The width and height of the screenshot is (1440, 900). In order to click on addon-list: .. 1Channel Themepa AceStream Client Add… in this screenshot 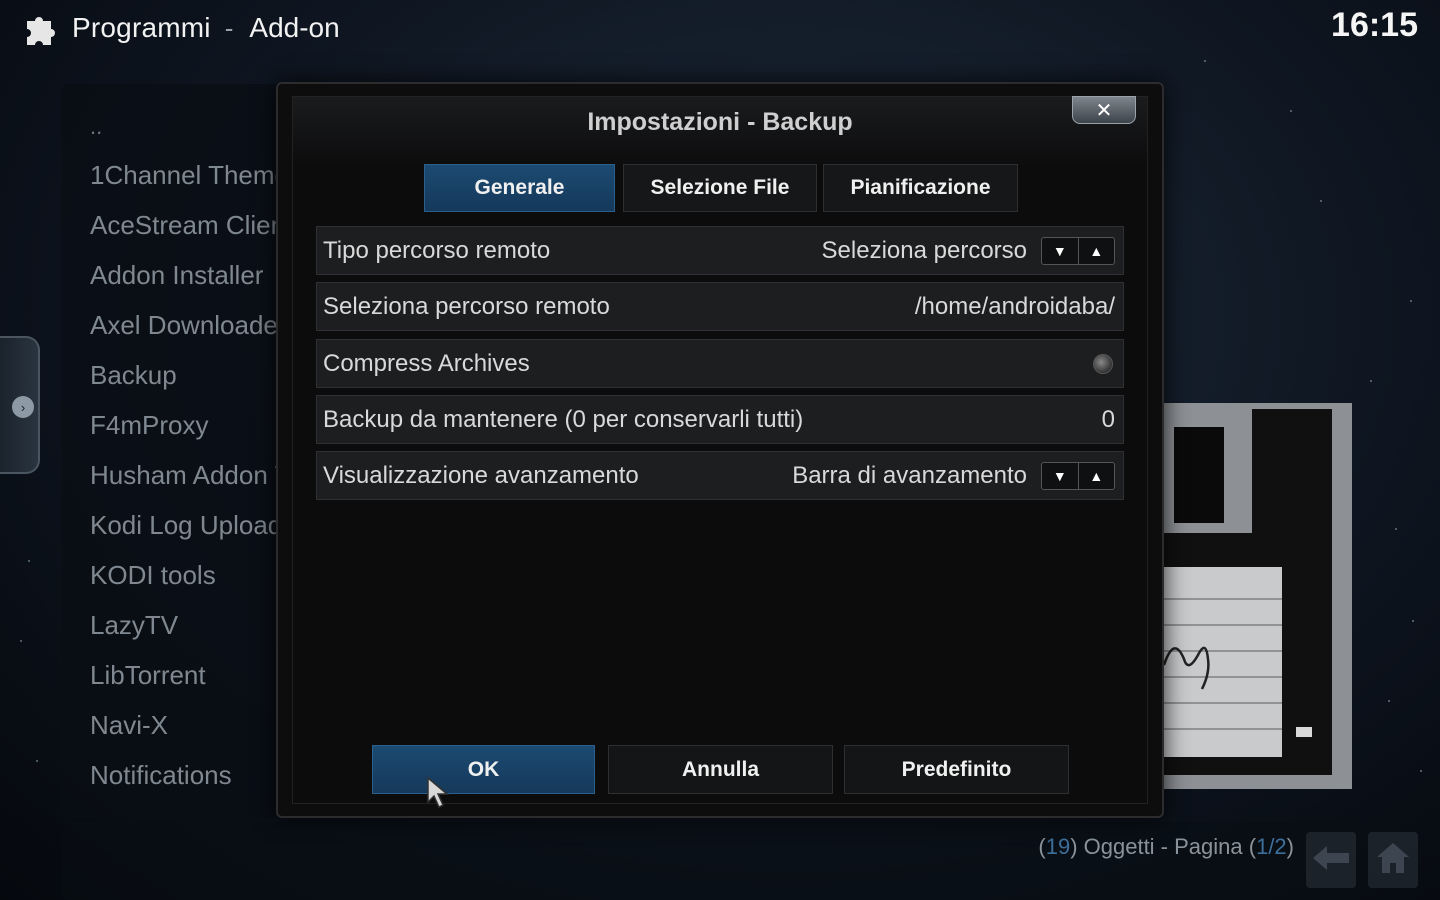, I will do `click(190, 451)`.